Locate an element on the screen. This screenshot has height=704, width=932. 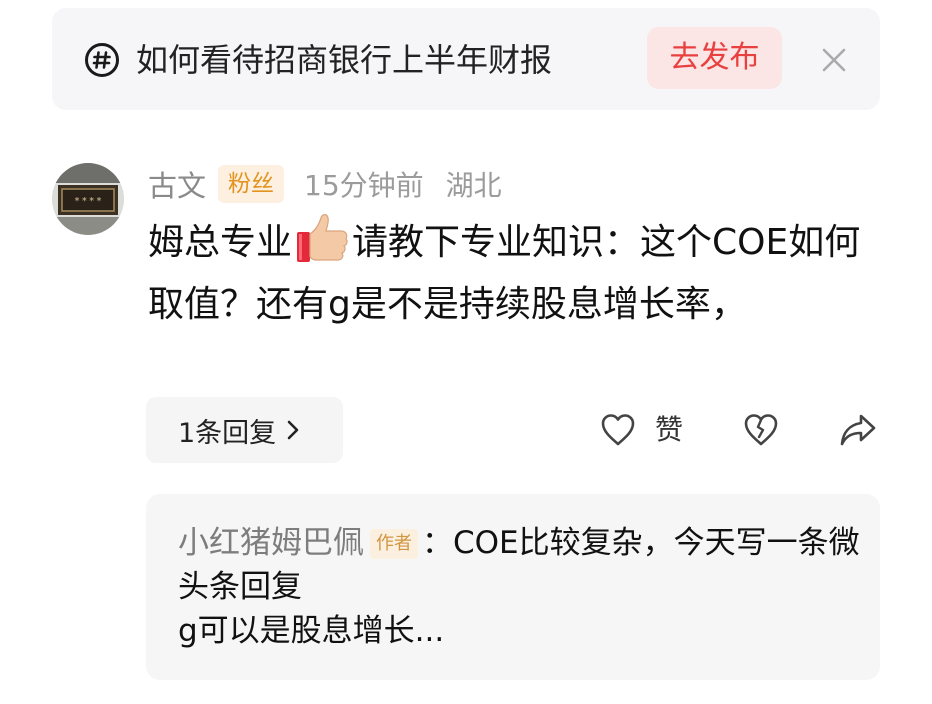
author-tag: 作者 is located at coordinates (394, 544).